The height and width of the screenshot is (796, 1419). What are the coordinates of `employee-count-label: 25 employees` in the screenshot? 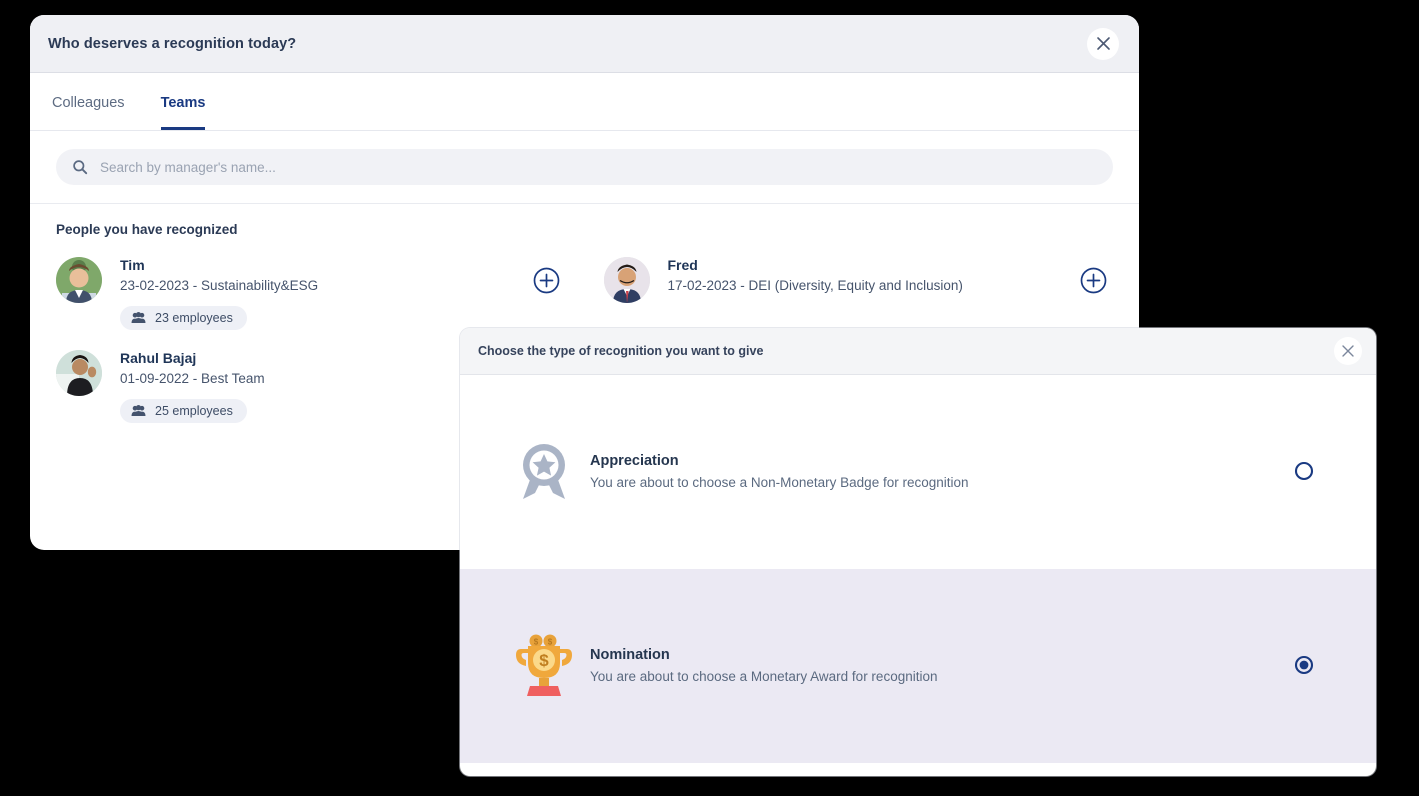 It's located at (194, 411).